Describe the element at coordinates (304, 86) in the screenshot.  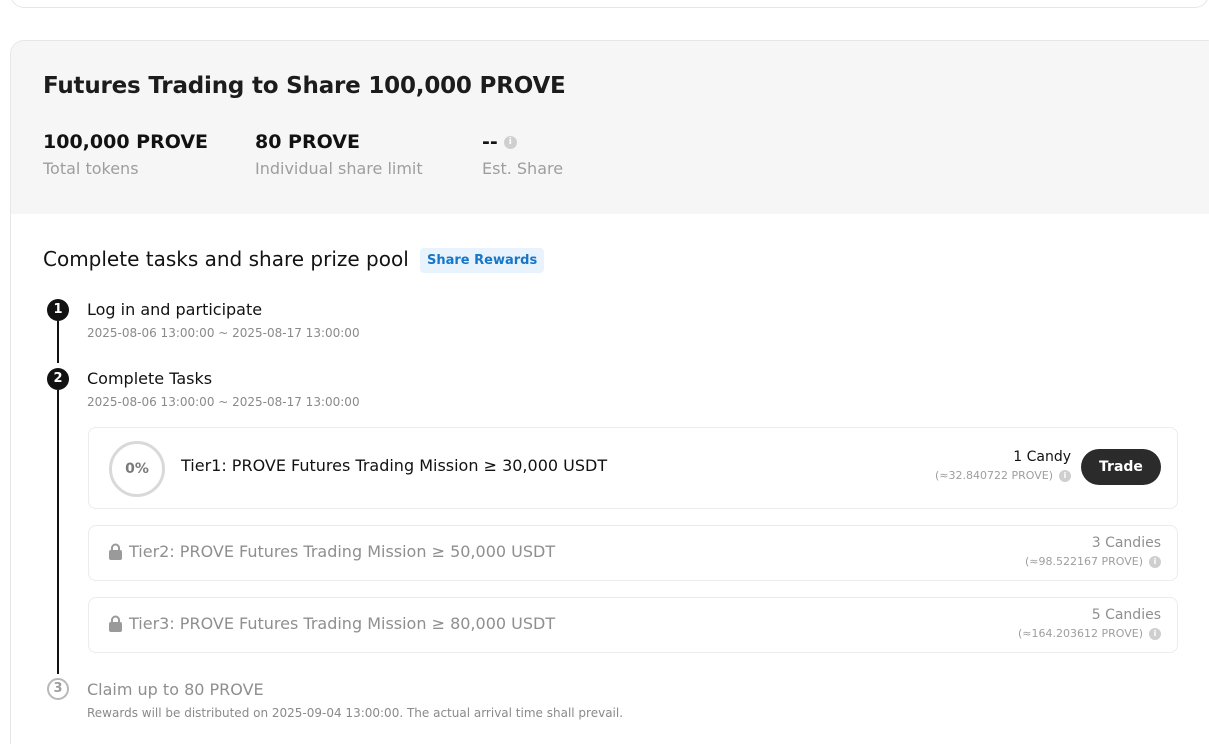
I see `campaign-title: Futures Trading to Share 100,000 PROVE` at that location.